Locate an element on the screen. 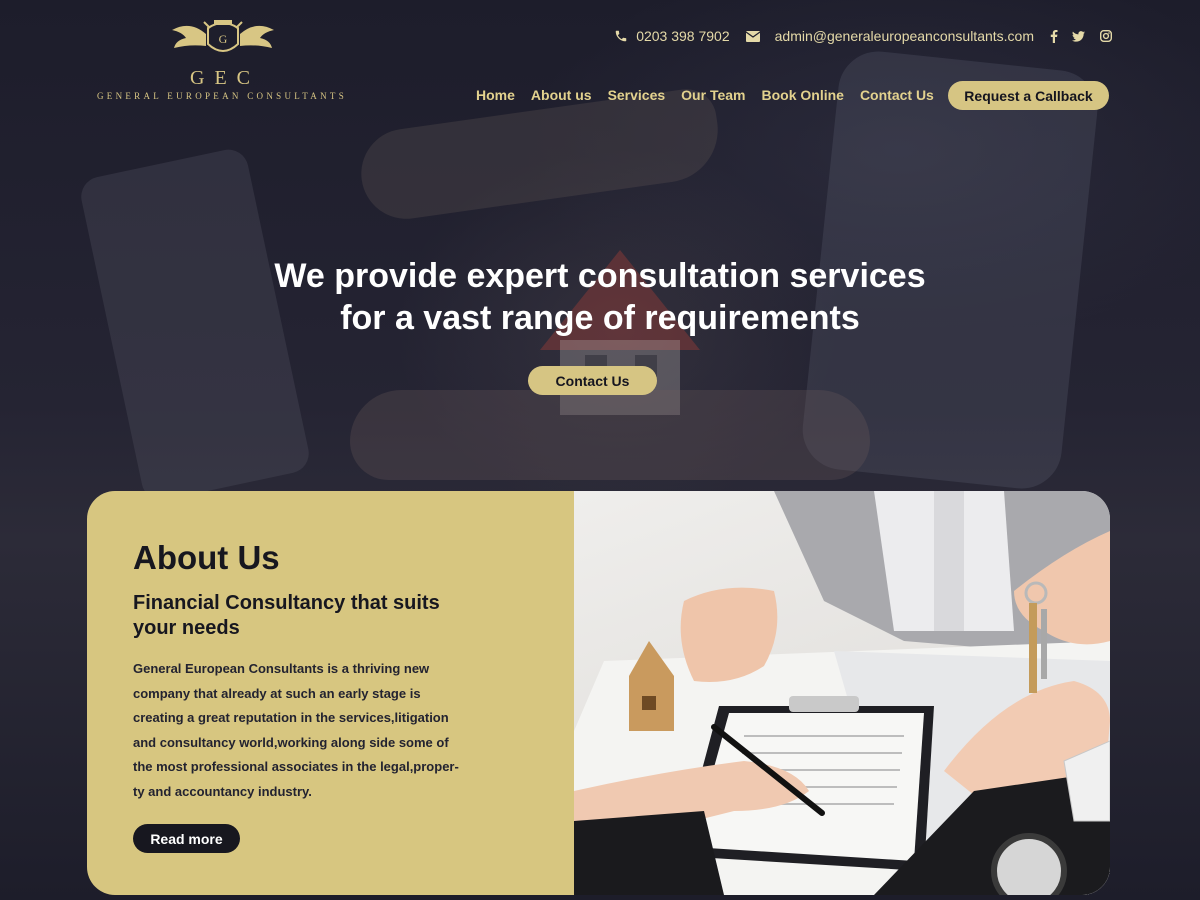  about-subtitle-line-1: Financial Consultancy that suits is located at coordinates (286, 603).